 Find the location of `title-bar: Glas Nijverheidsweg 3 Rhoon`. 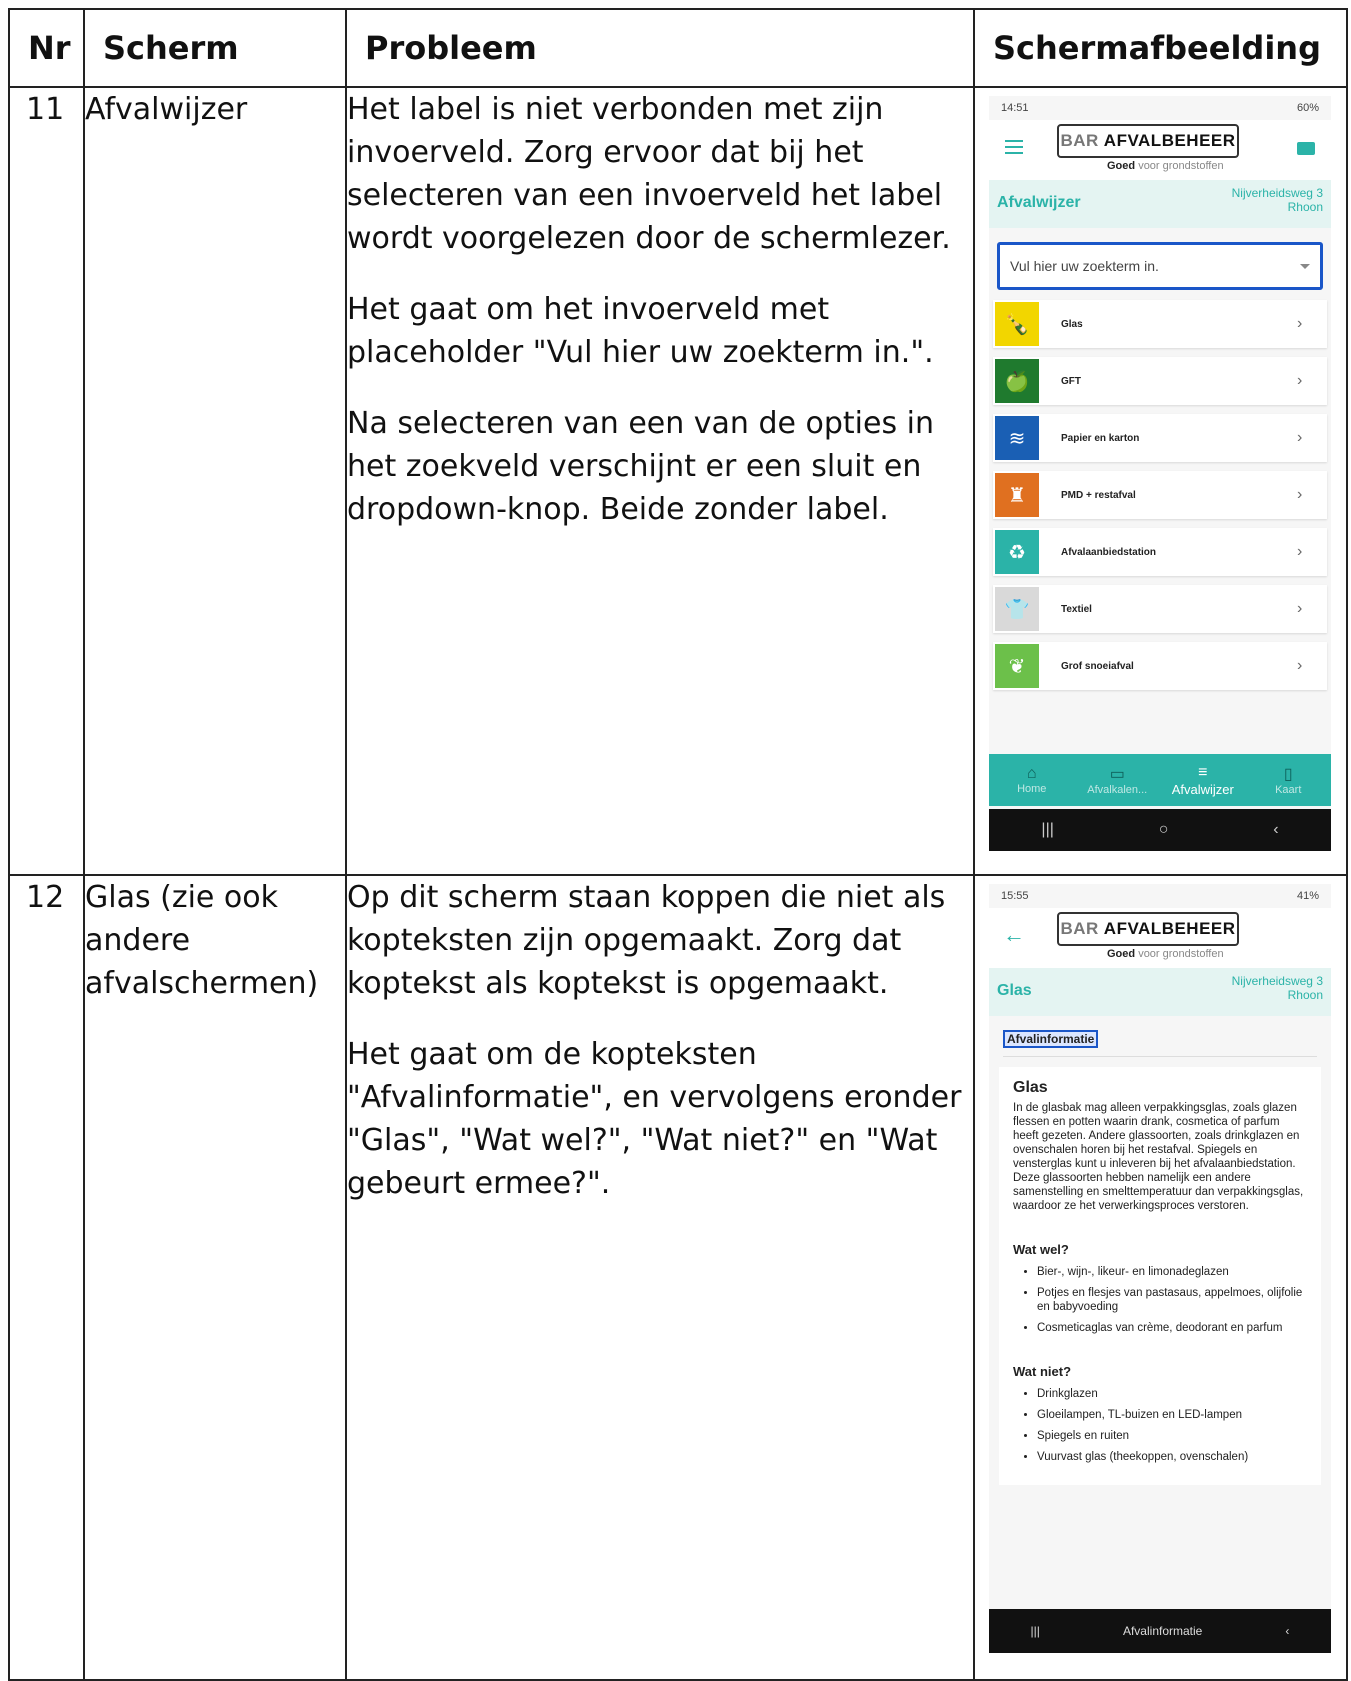

title-bar: Glas Nijverheidsweg 3 Rhoon is located at coordinates (1160, 992).